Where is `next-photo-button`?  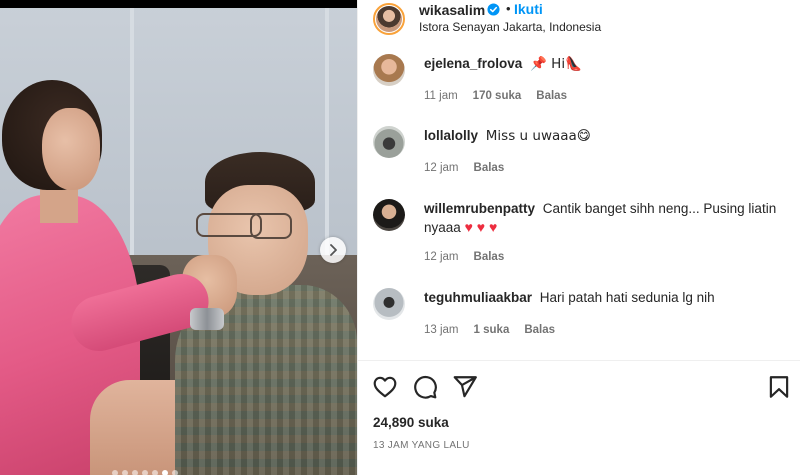 next-photo-button is located at coordinates (333, 250).